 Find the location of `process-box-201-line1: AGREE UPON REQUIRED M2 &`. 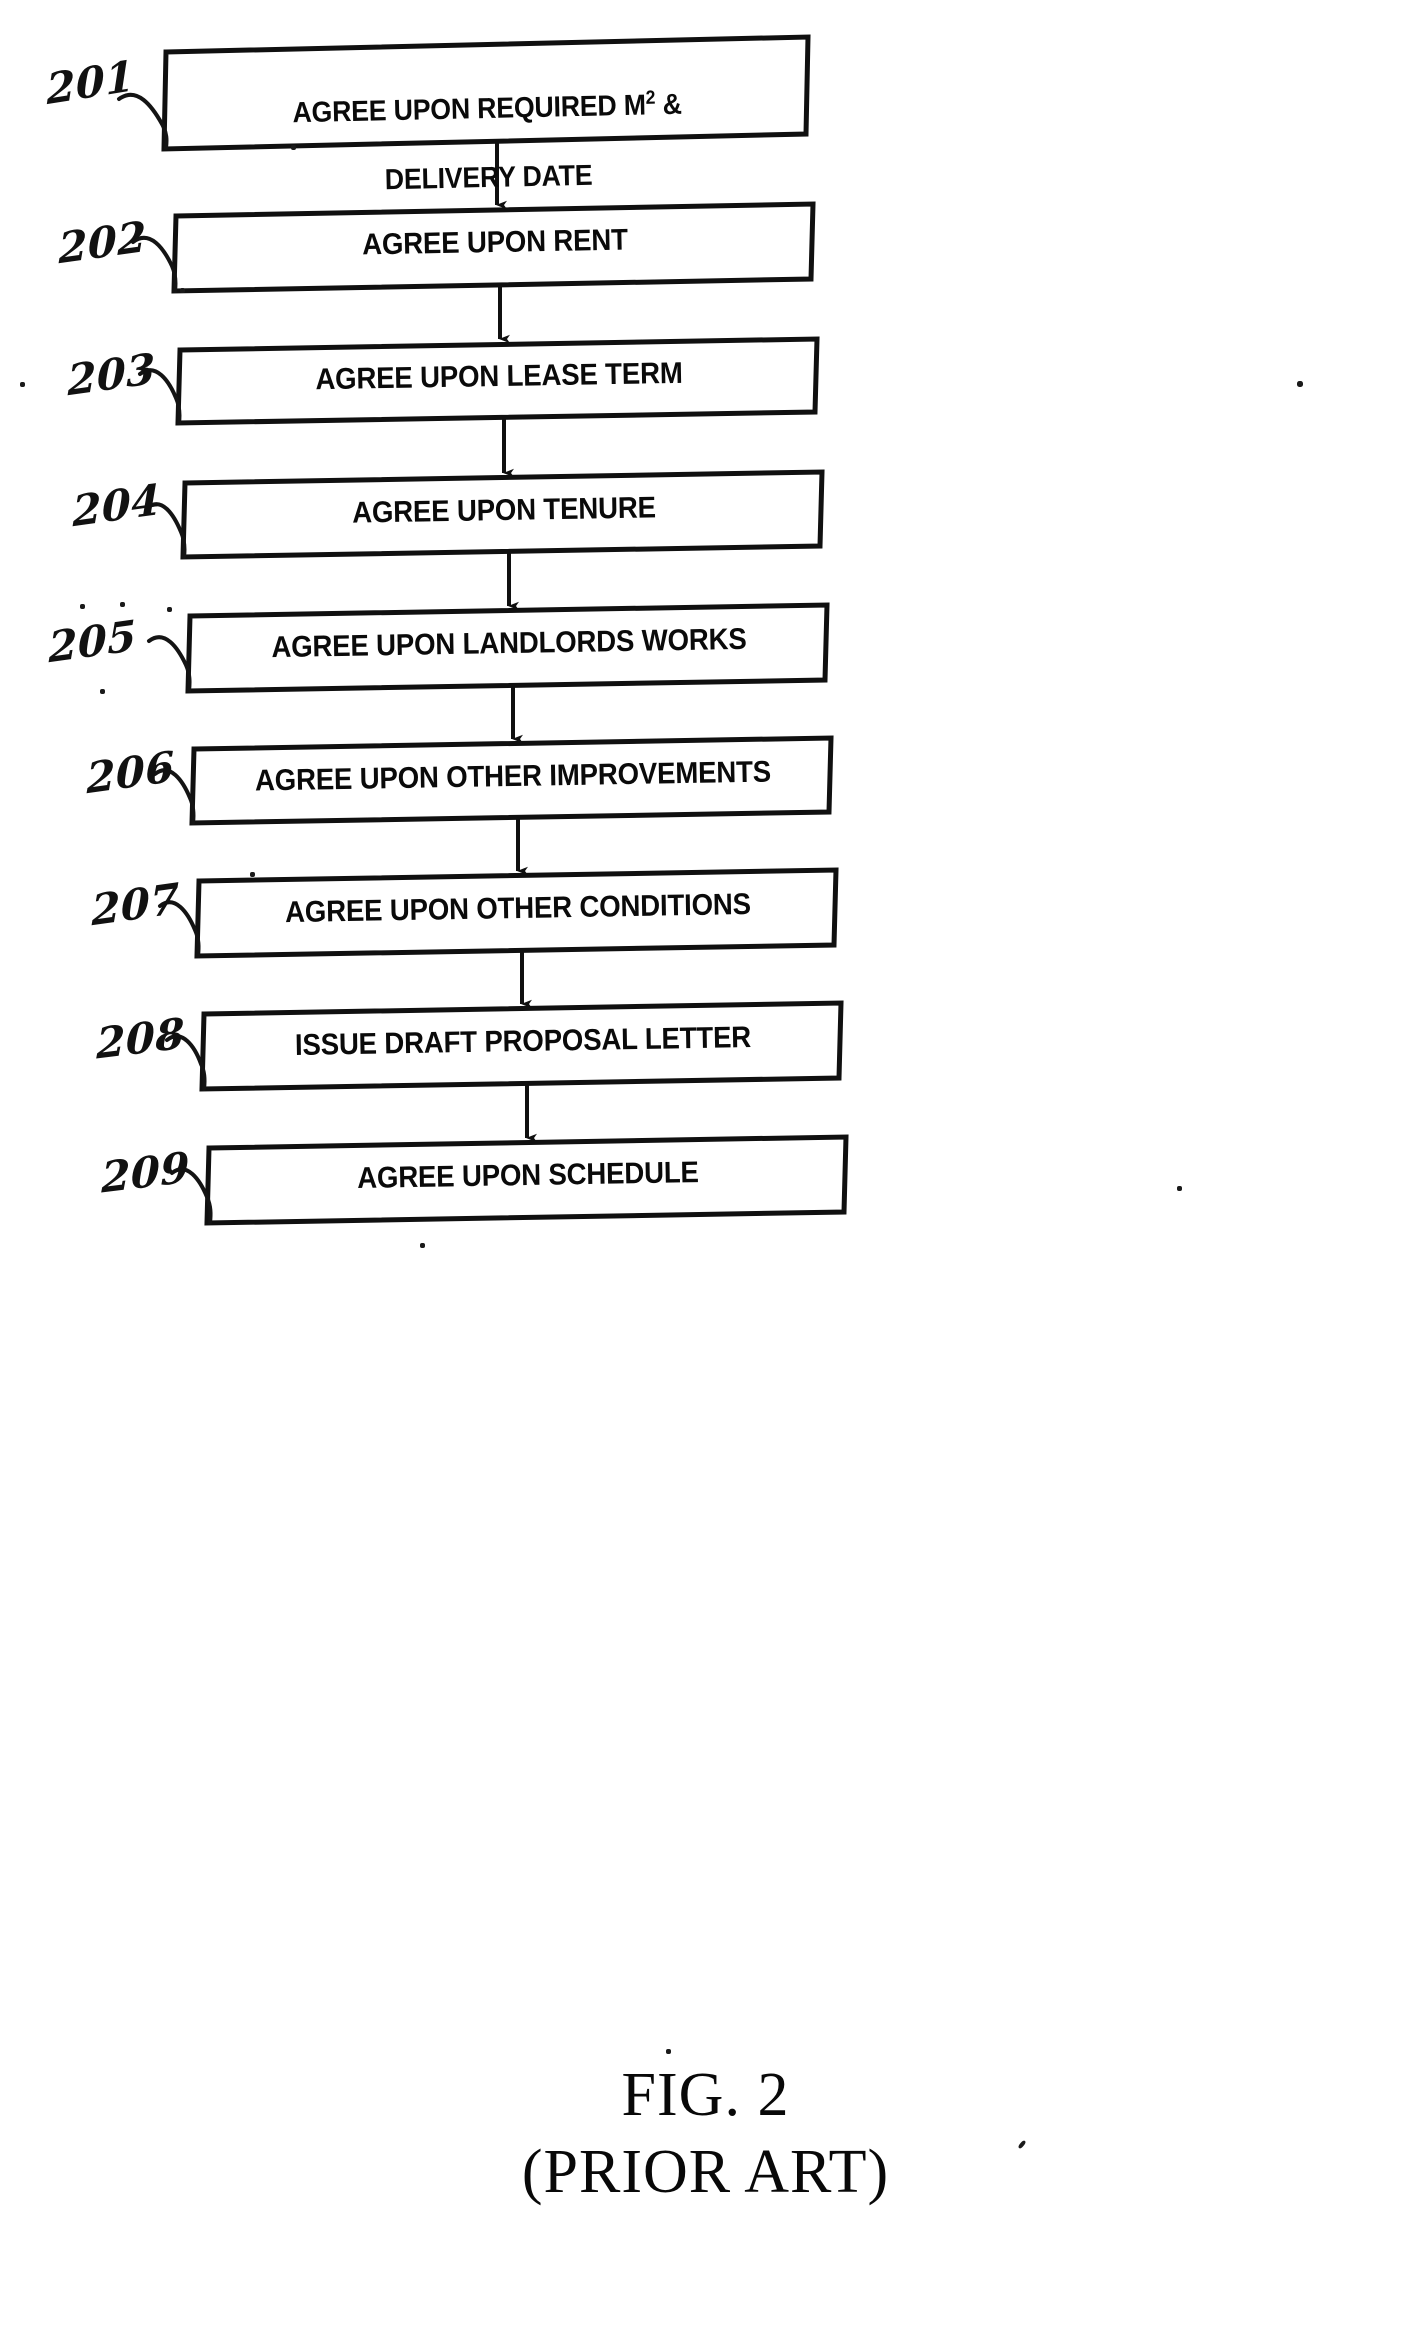

process-box-201-line1: AGREE UPON REQUIRED M2 & is located at coordinates (487, 108).